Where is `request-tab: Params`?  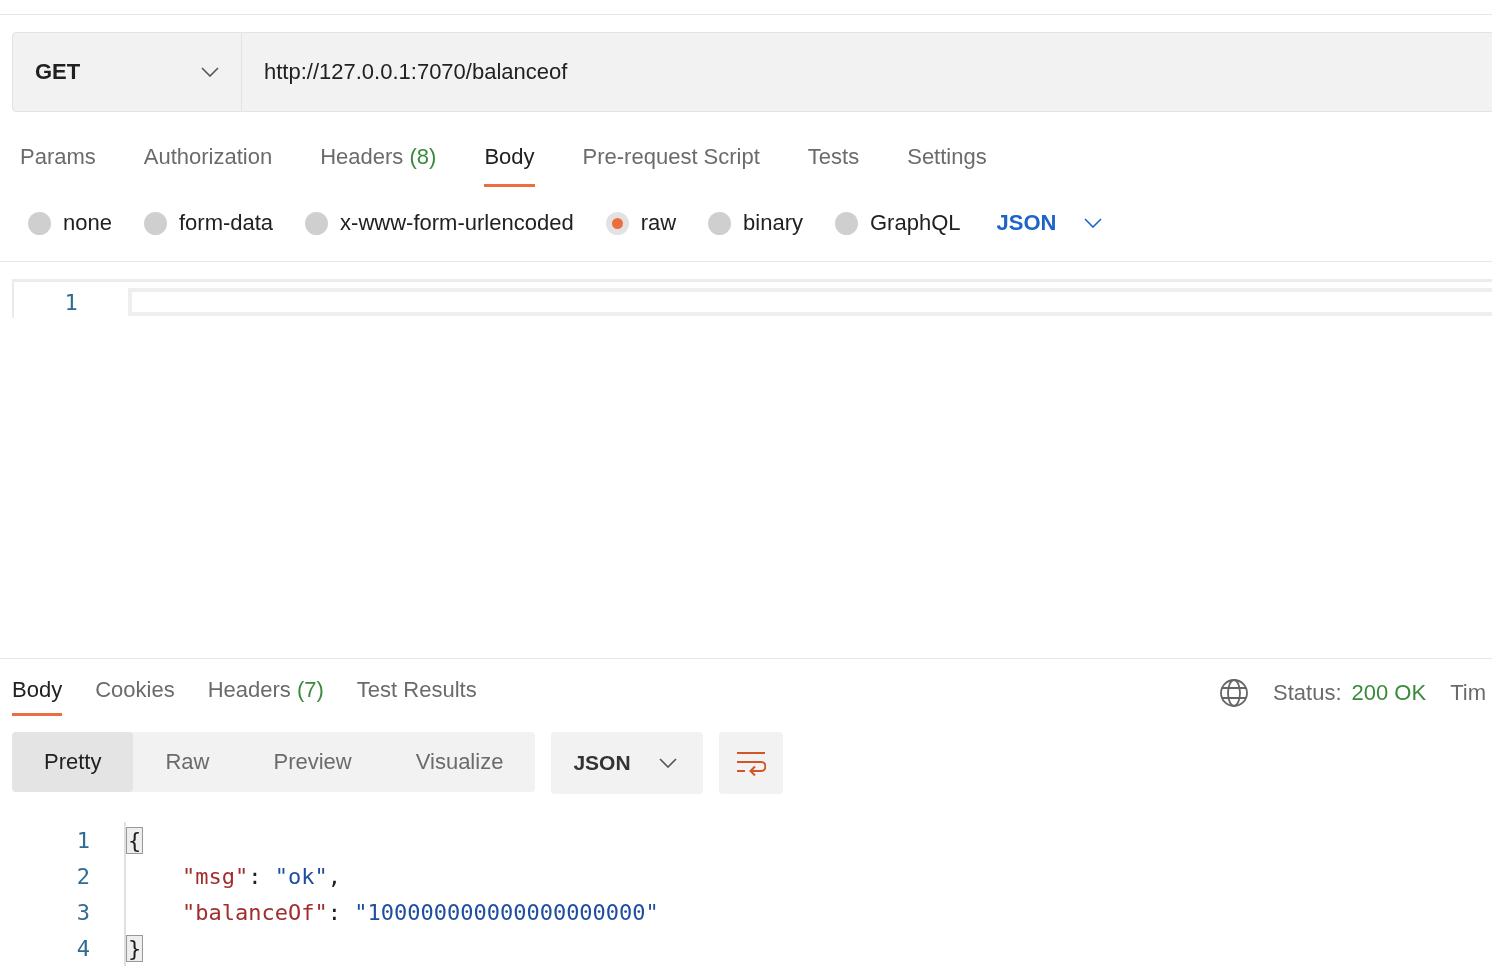 request-tab: Params is located at coordinates (58, 155).